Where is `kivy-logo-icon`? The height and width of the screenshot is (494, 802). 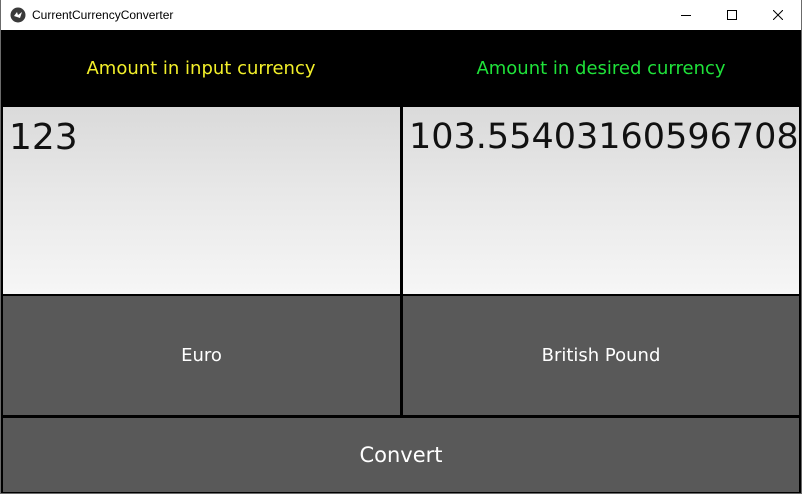 kivy-logo-icon is located at coordinates (18, 15).